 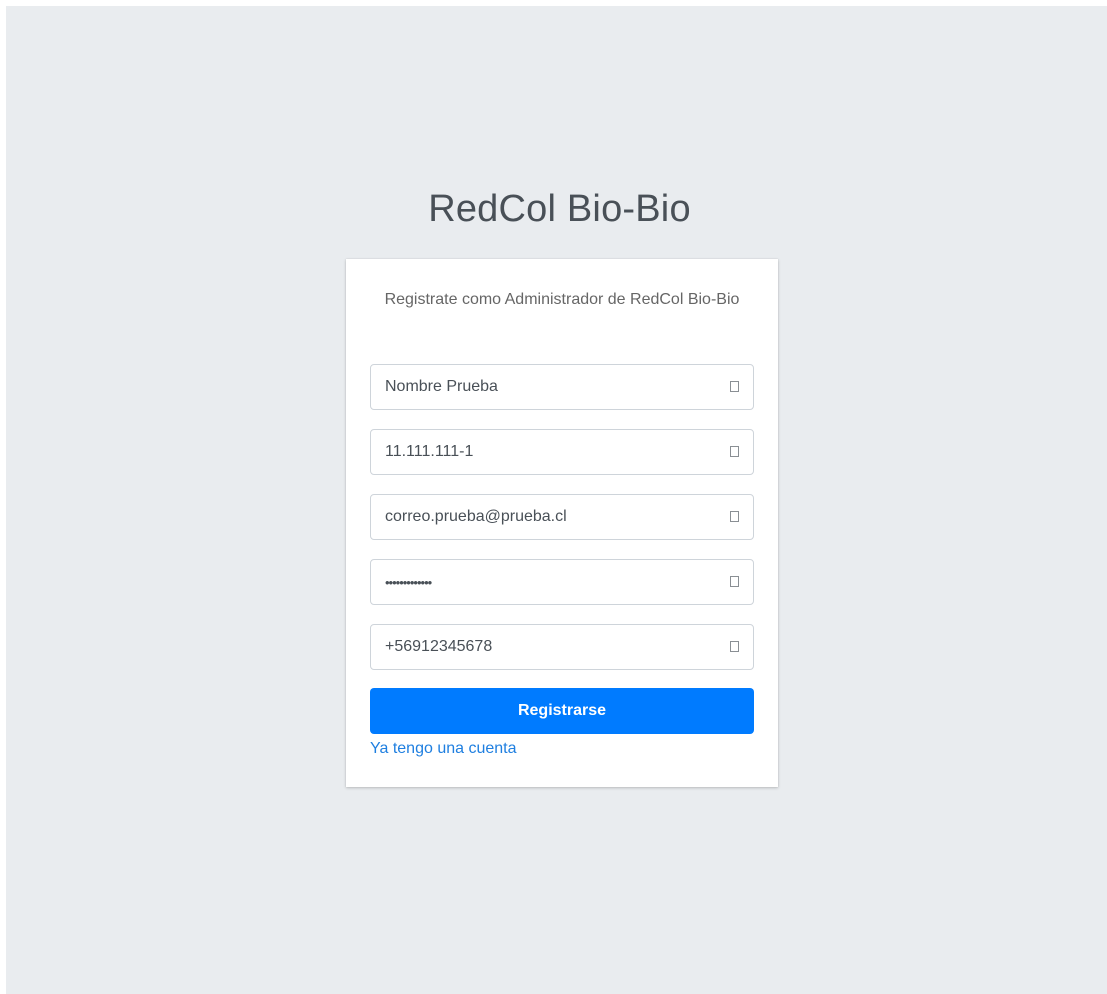 I want to click on password-input, so click(x=541, y=582).